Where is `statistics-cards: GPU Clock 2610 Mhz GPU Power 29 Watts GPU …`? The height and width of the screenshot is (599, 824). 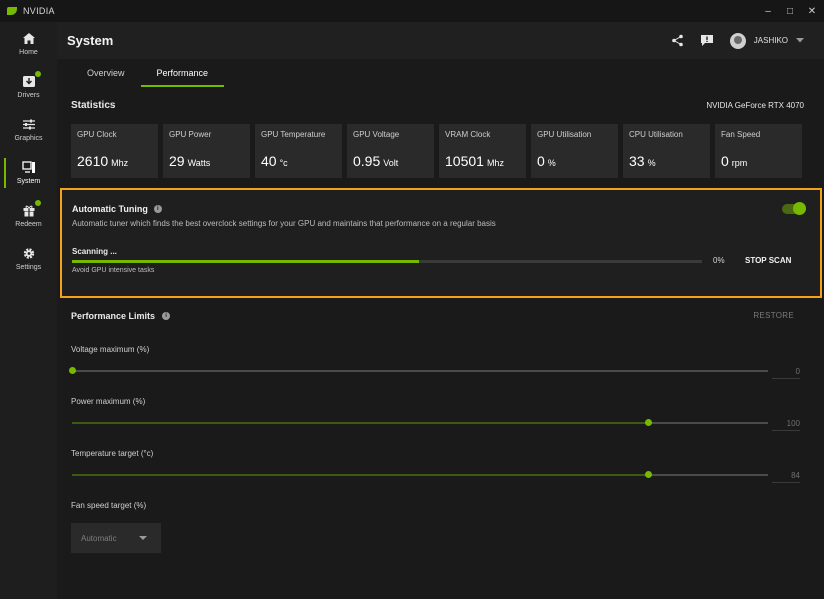 statistics-cards: GPU Clock 2610 Mhz GPU Power 29 Watts GPU … is located at coordinates (436, 151).